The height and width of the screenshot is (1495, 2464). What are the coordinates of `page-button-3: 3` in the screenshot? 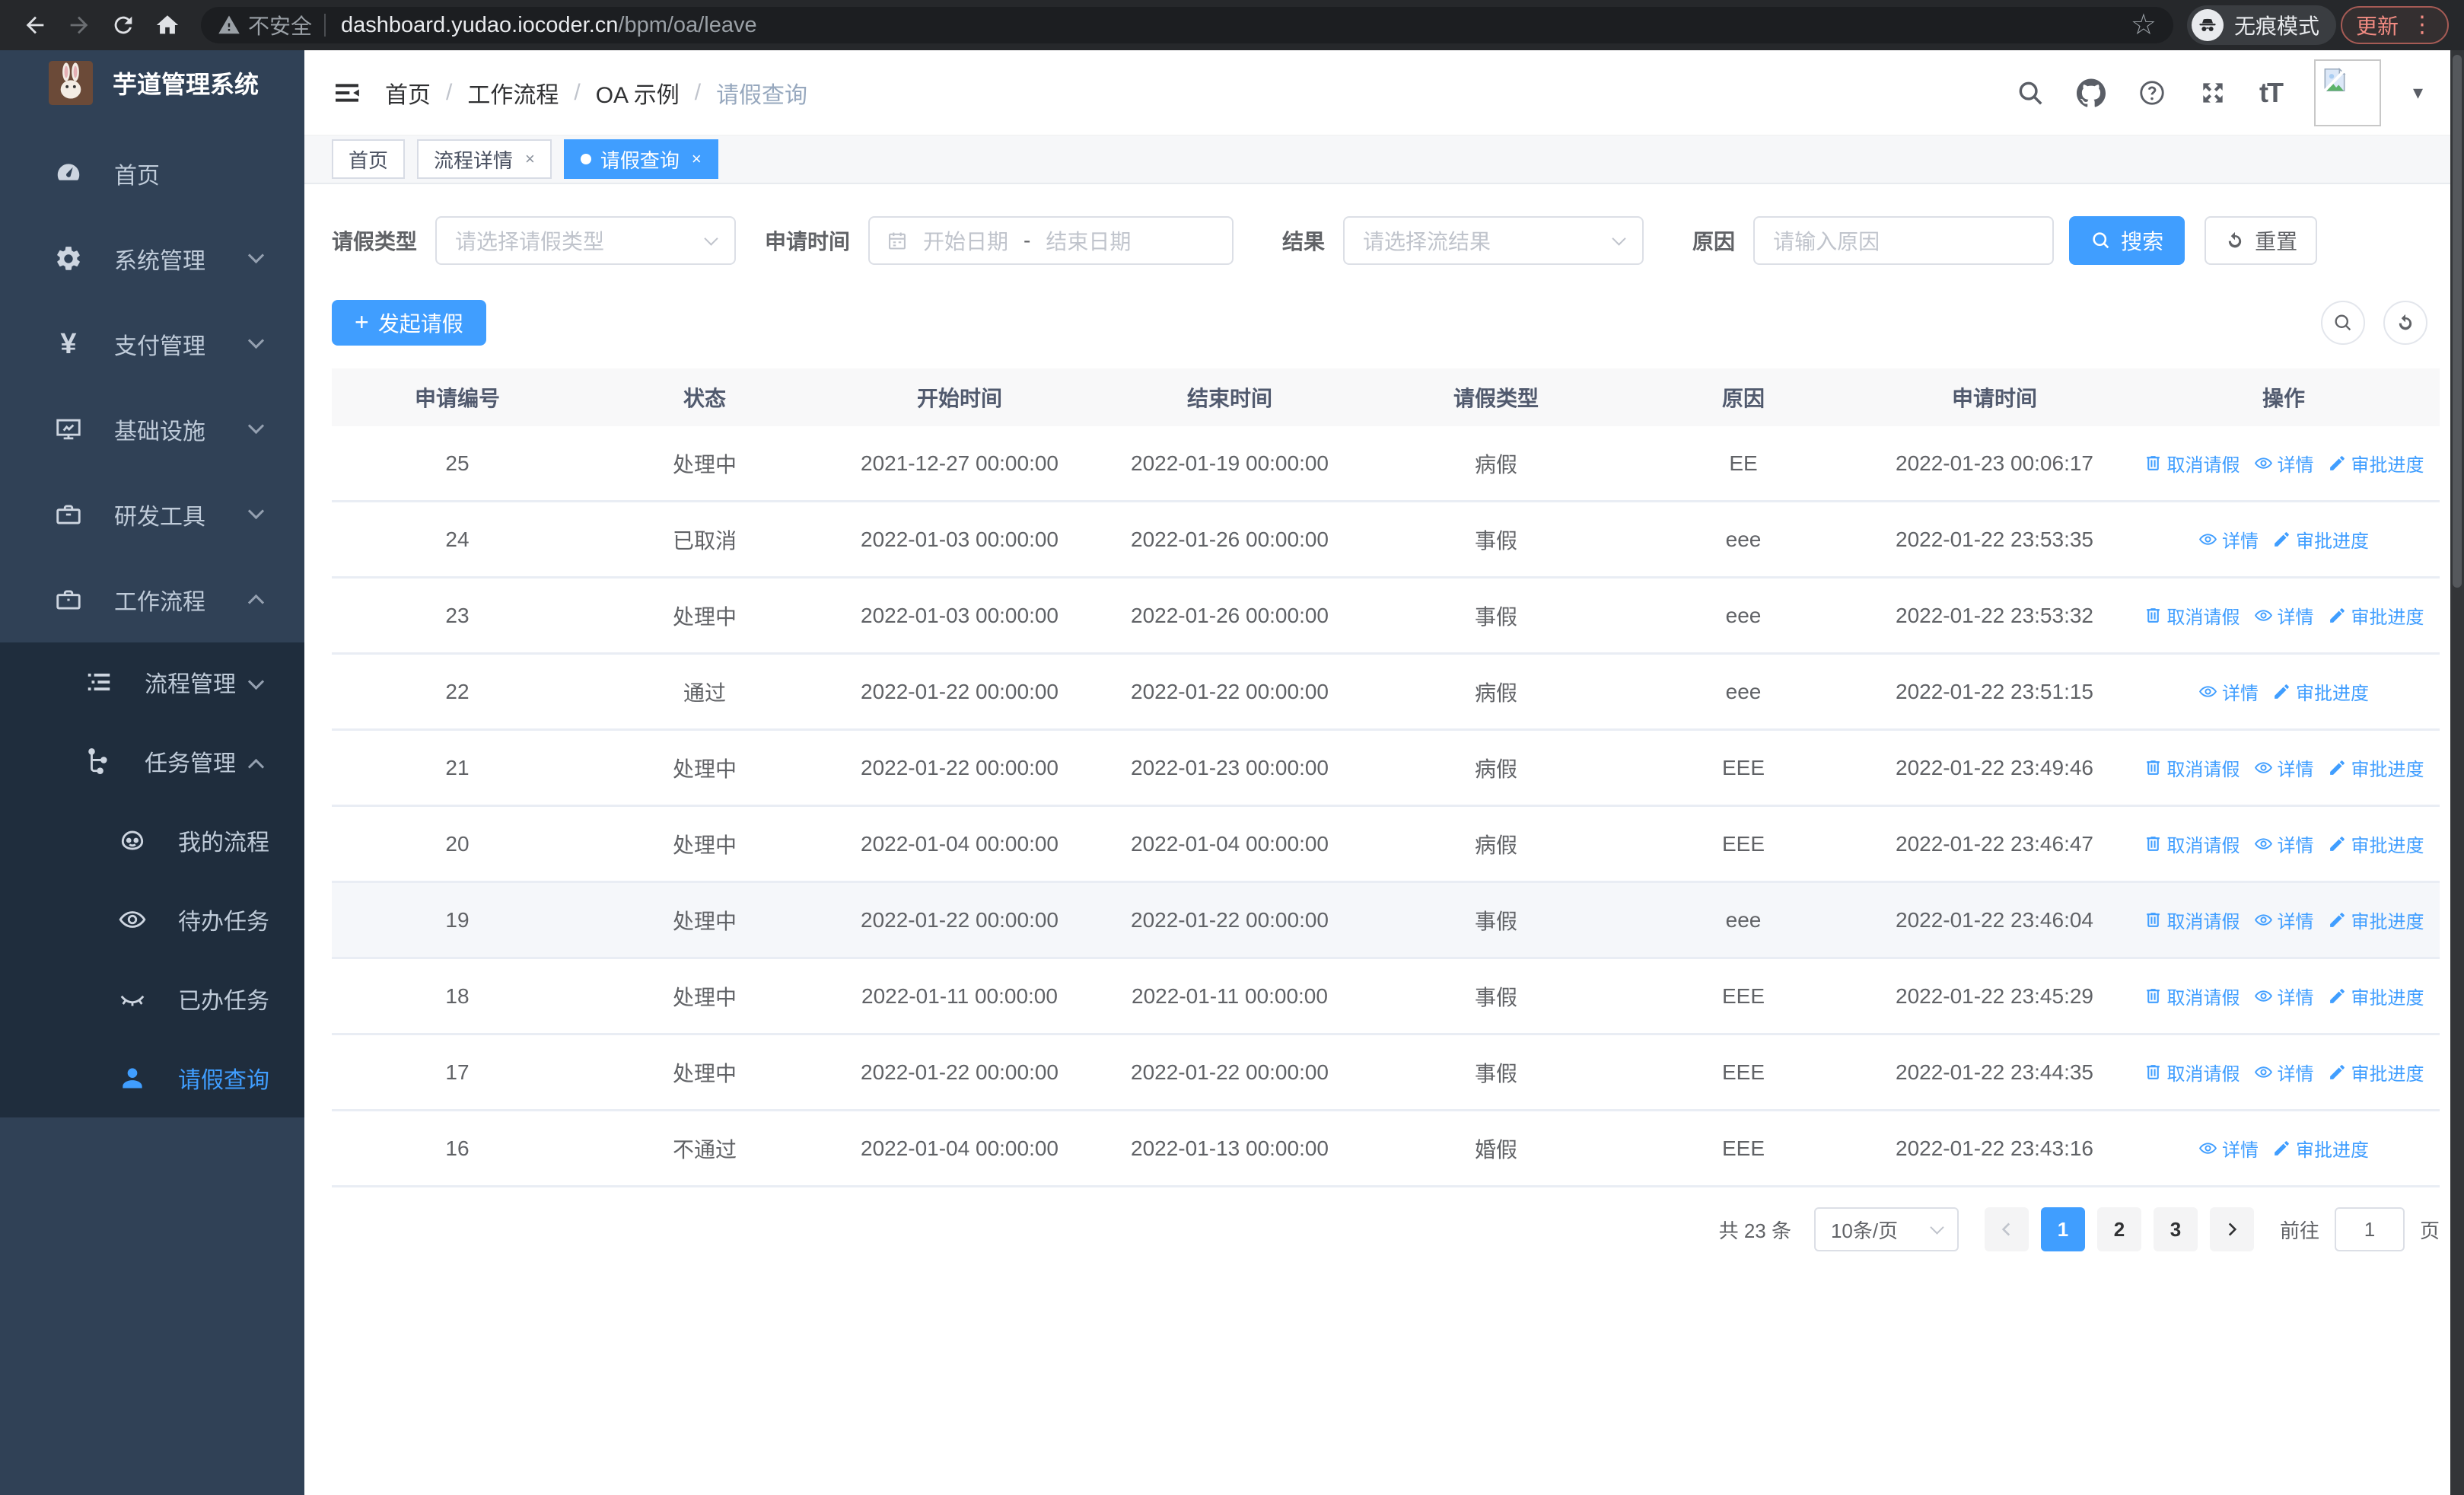 It's located at (2175, 1229).